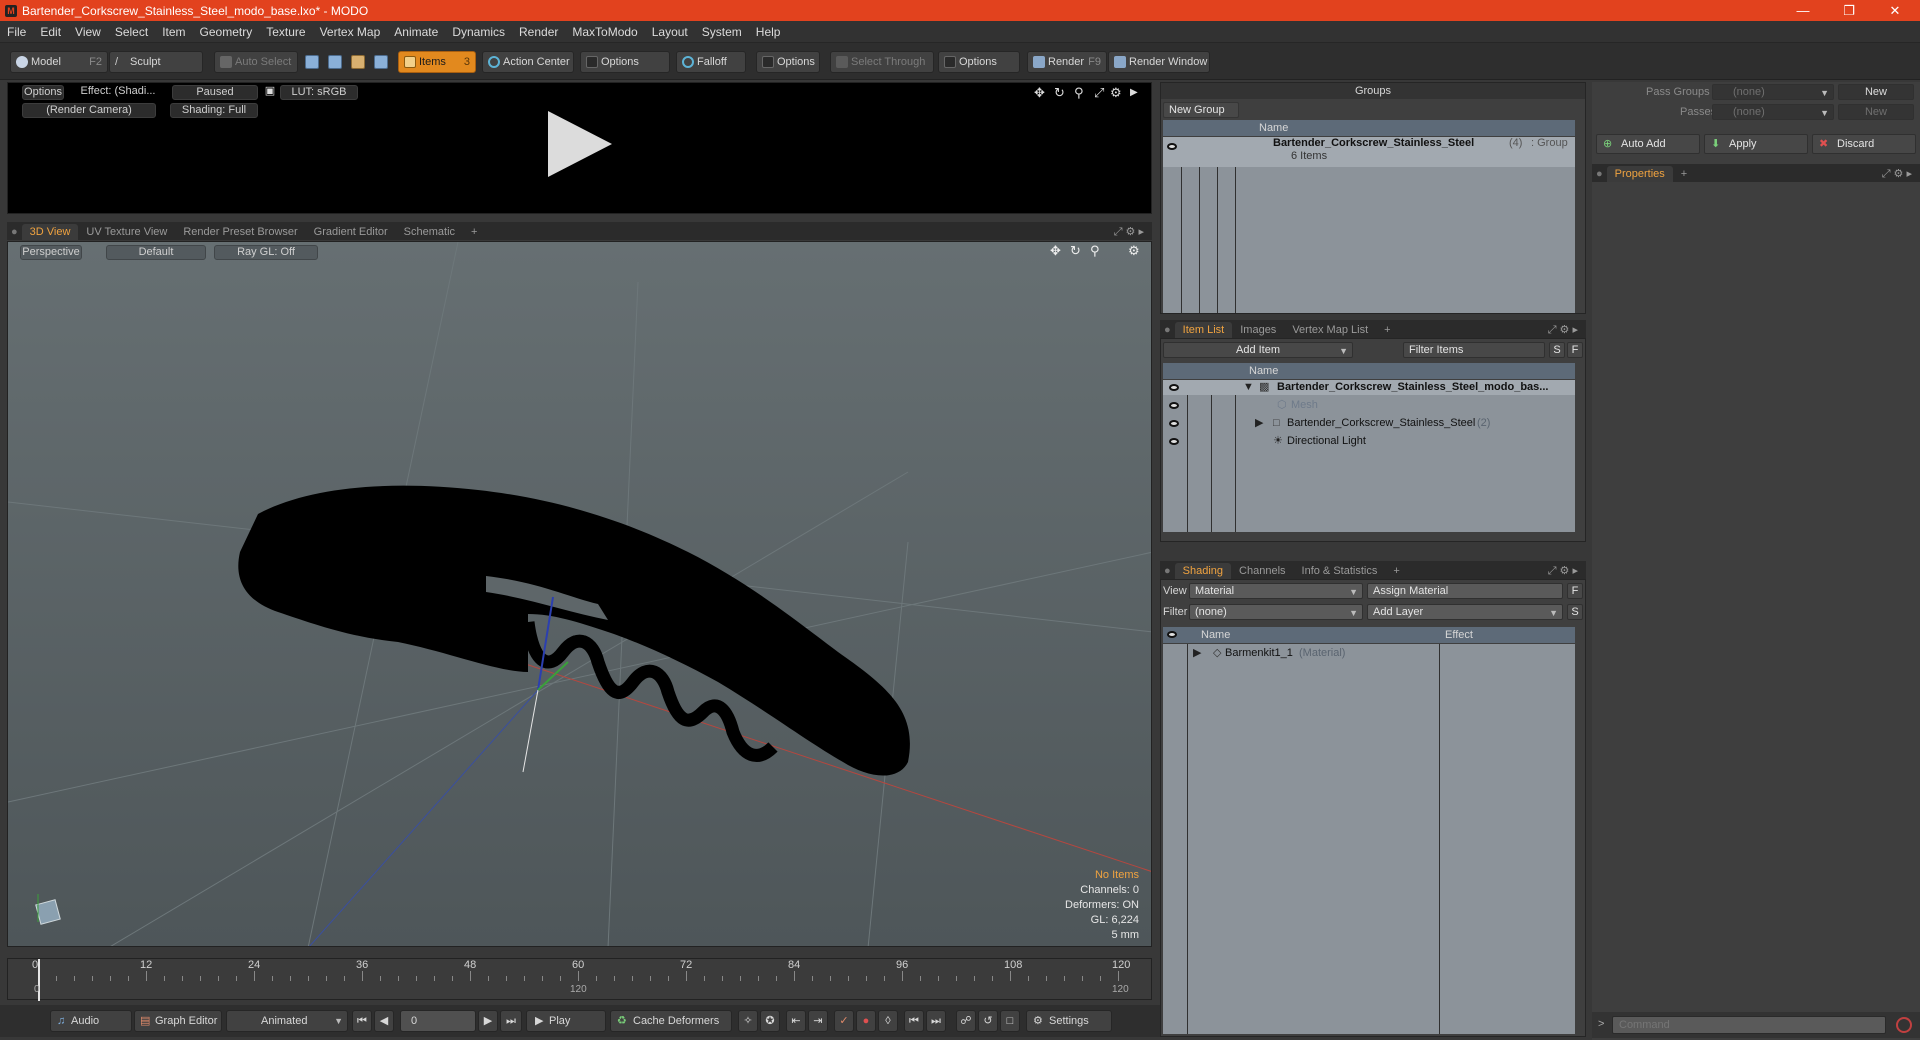 The width and height of the screenshot is (1920, 1040). Describe the element at coordinates (1095, 251) in the screenshot. I see `zoom-view-icon: ⚲` at that location.